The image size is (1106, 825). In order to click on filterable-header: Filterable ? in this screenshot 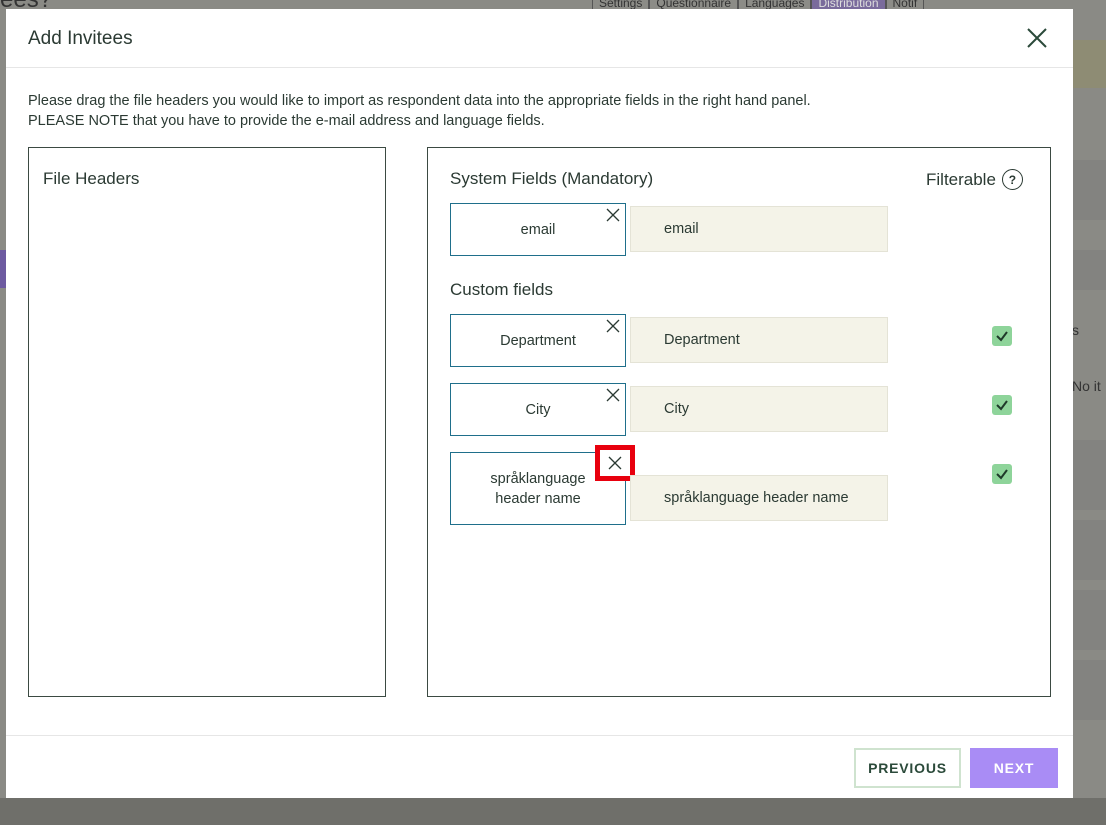, I will do `click(974, 179)`.